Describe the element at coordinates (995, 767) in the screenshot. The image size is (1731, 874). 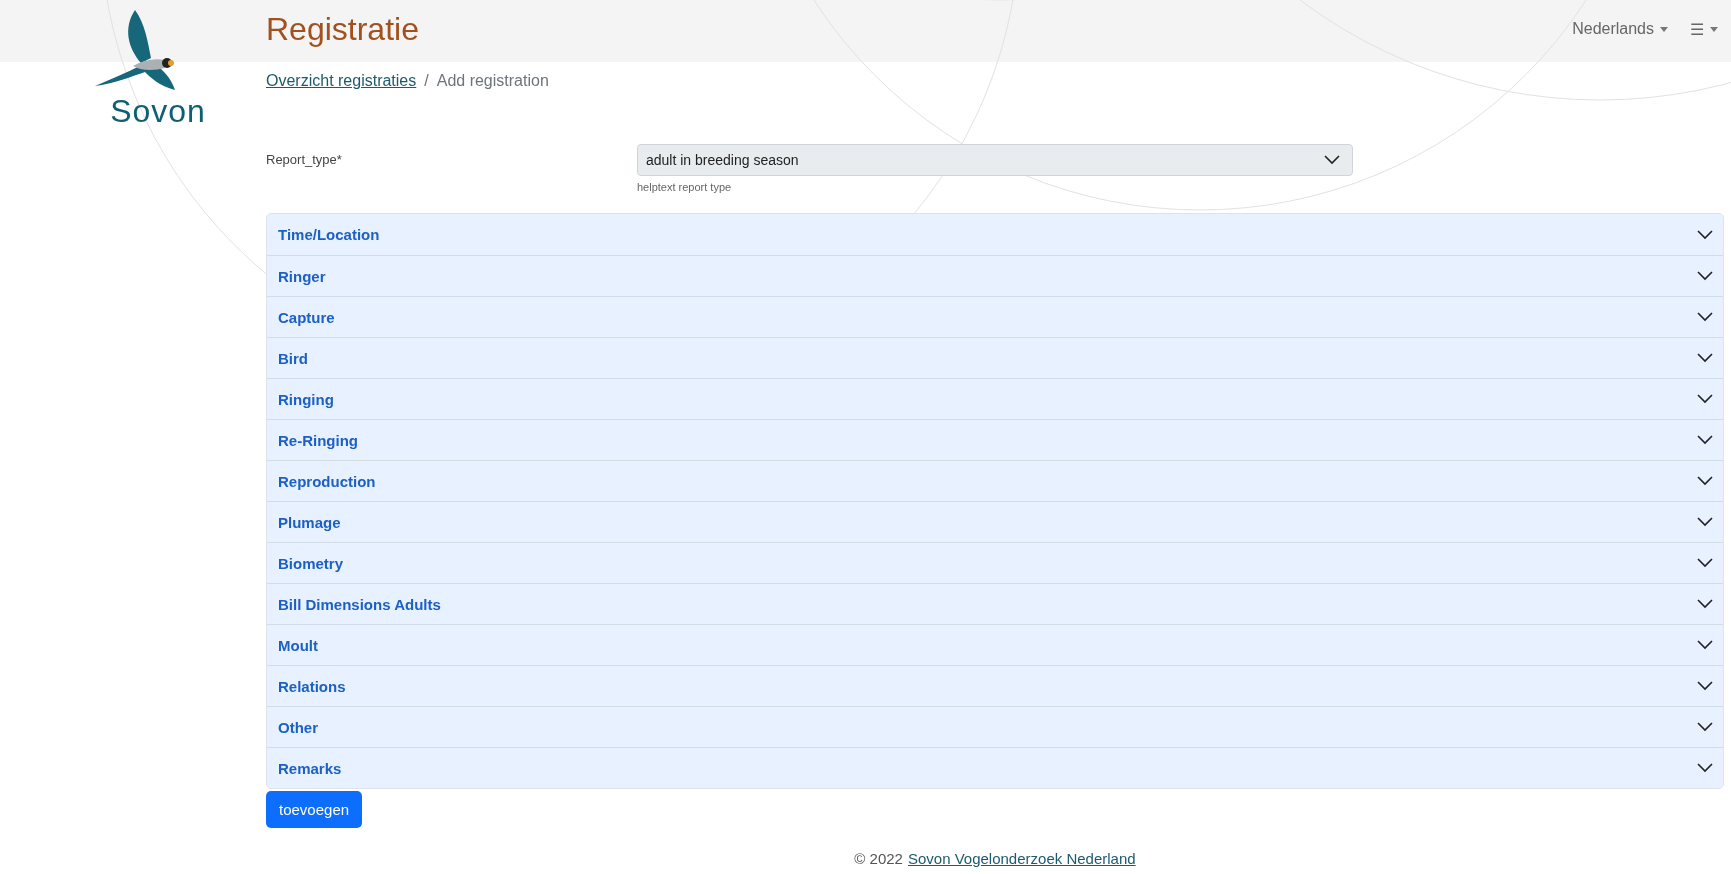
I see `accordion-header: Remarks` at that location.